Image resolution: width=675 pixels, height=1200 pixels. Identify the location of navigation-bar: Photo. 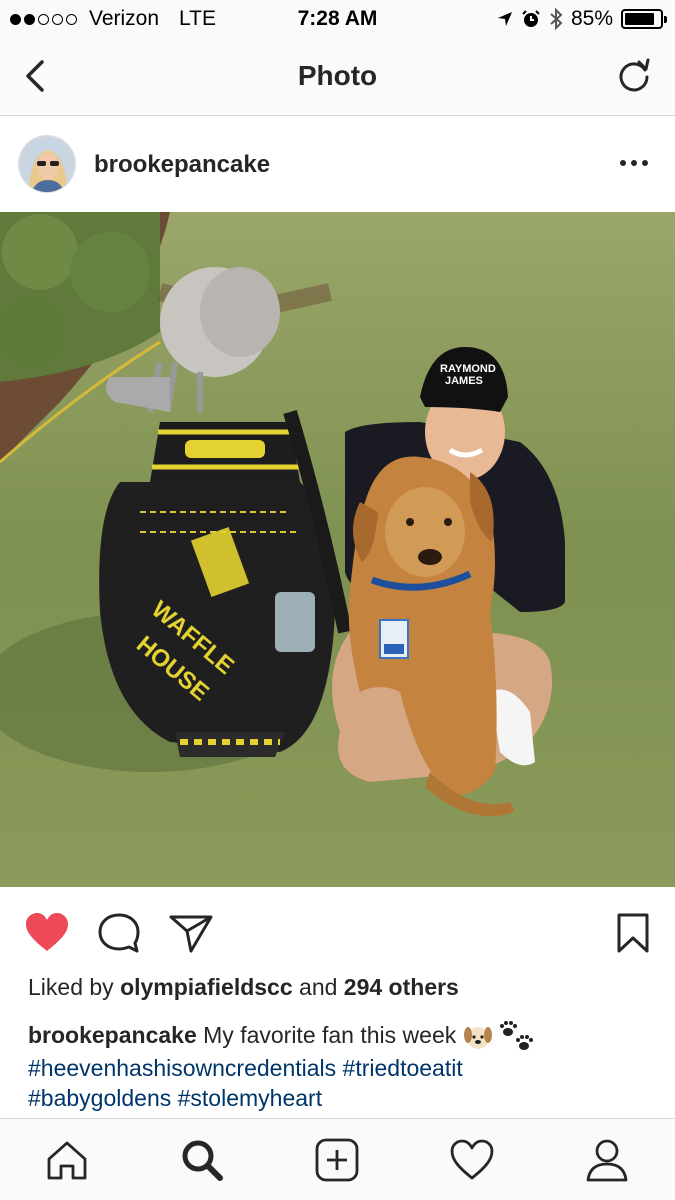
(337, 77).